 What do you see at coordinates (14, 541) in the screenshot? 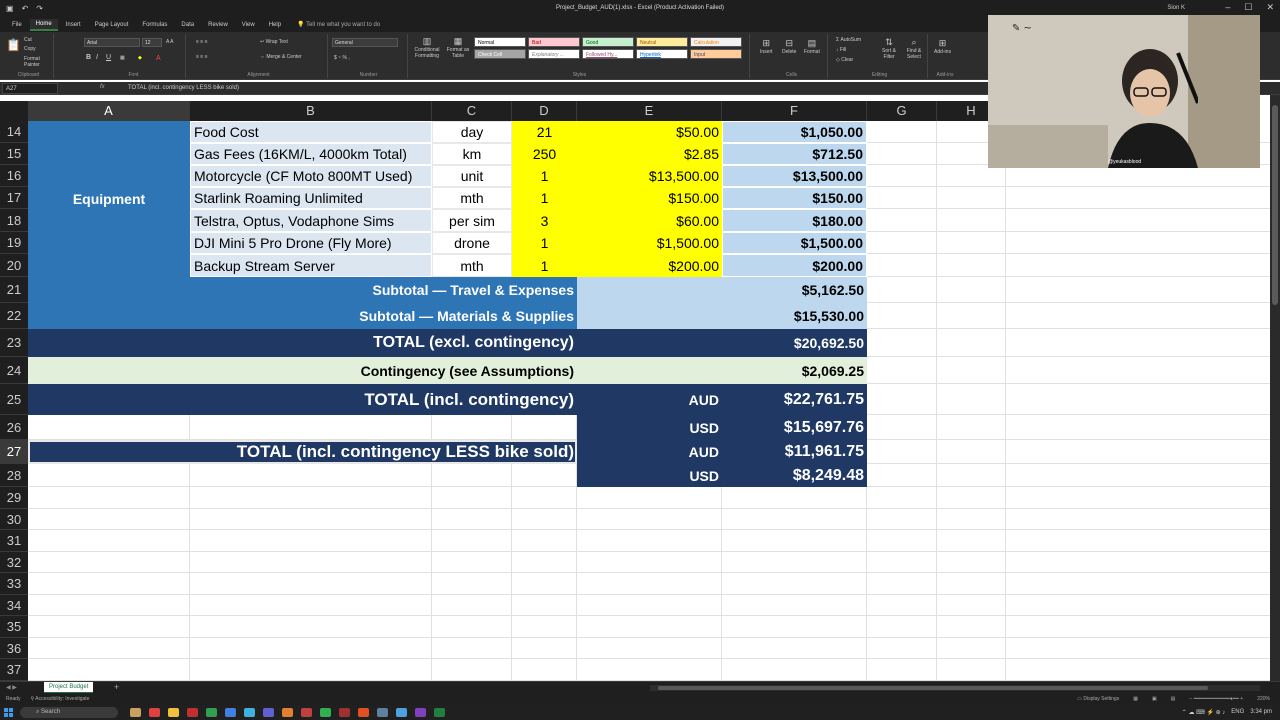
I see `row-header-31: 31` at bounding box center [14, 541].